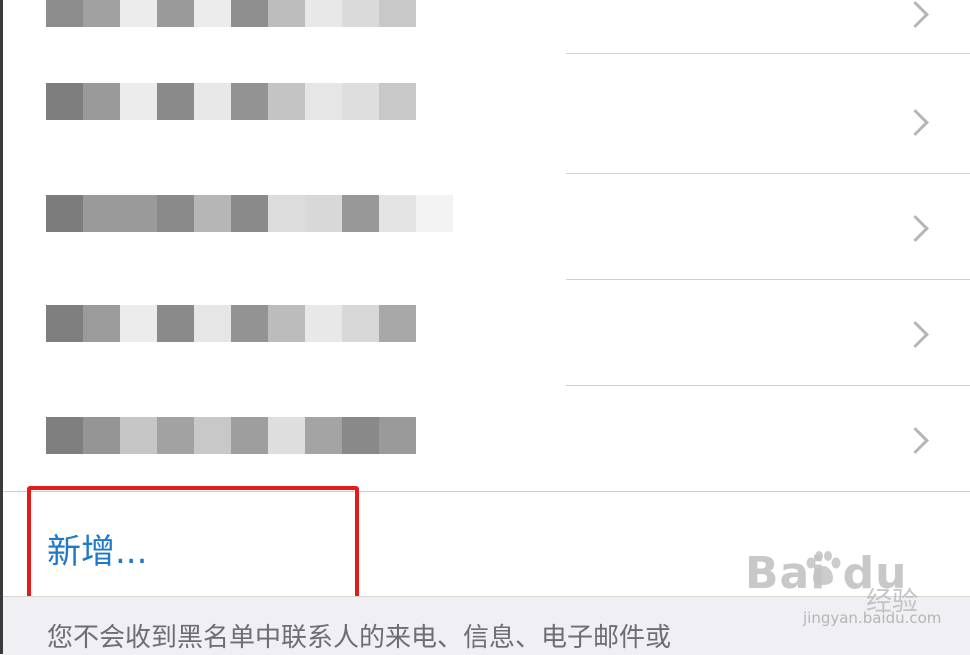 The image size is (970, 655). I want to click on footer-description: 您不会收到黑名单中联系人的来电、信息、电子邮件或, so click(359, 638).